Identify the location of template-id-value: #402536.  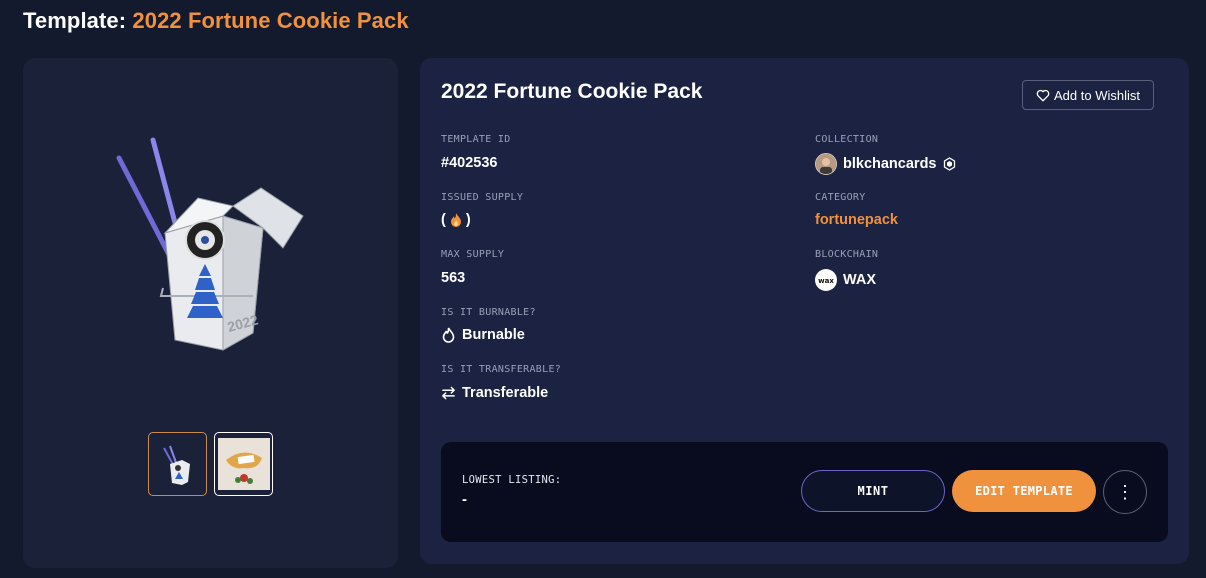
(469, 163).